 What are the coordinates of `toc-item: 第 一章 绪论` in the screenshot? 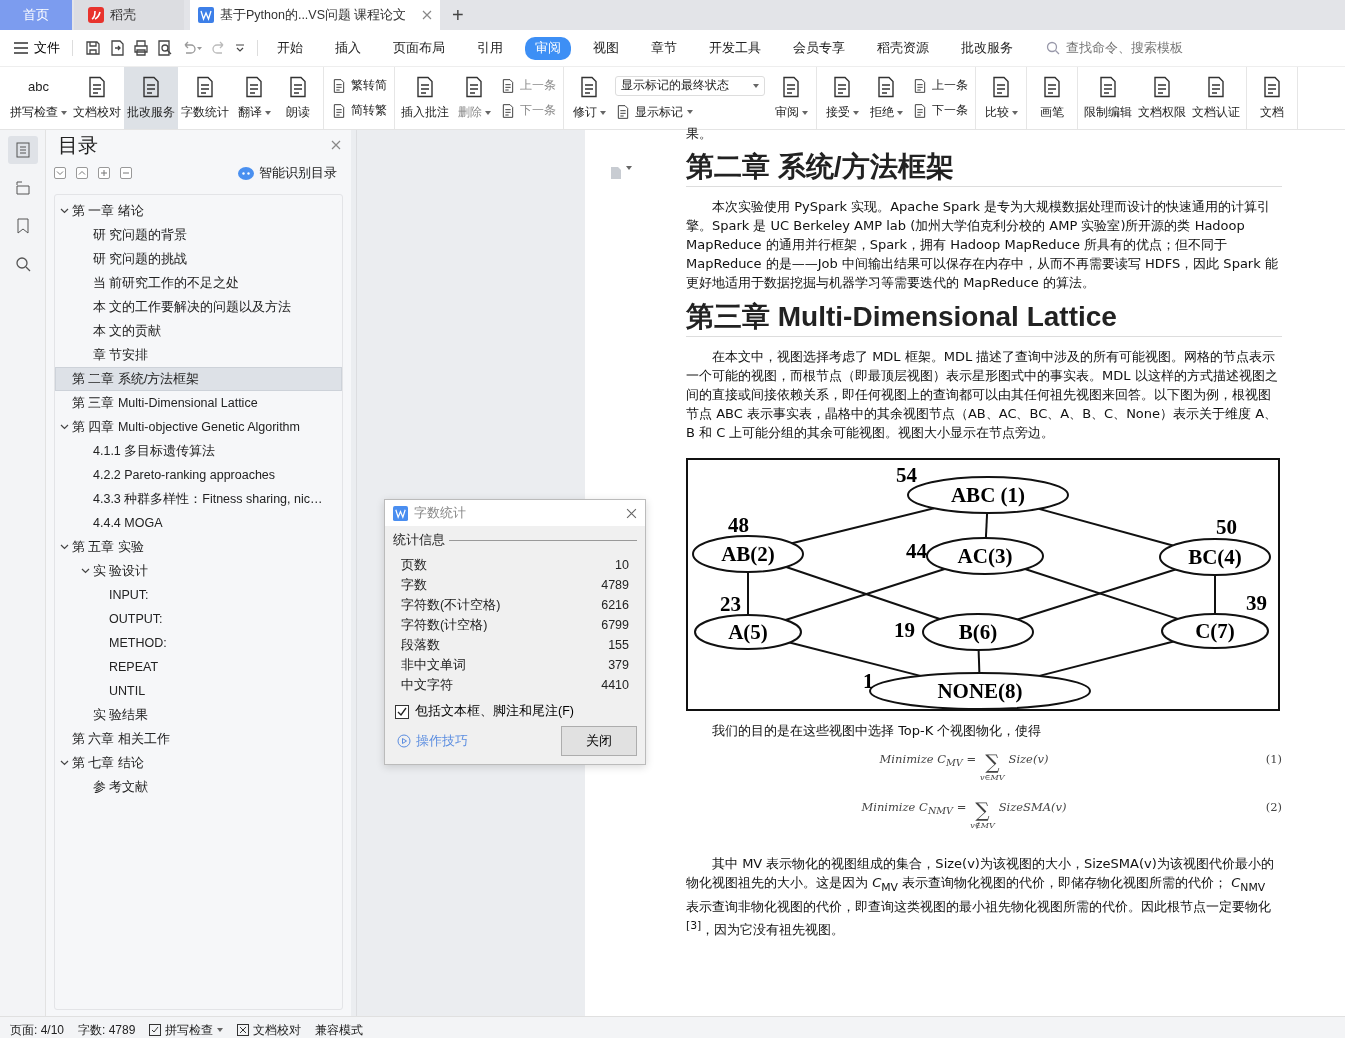 It's located at (198, 211).